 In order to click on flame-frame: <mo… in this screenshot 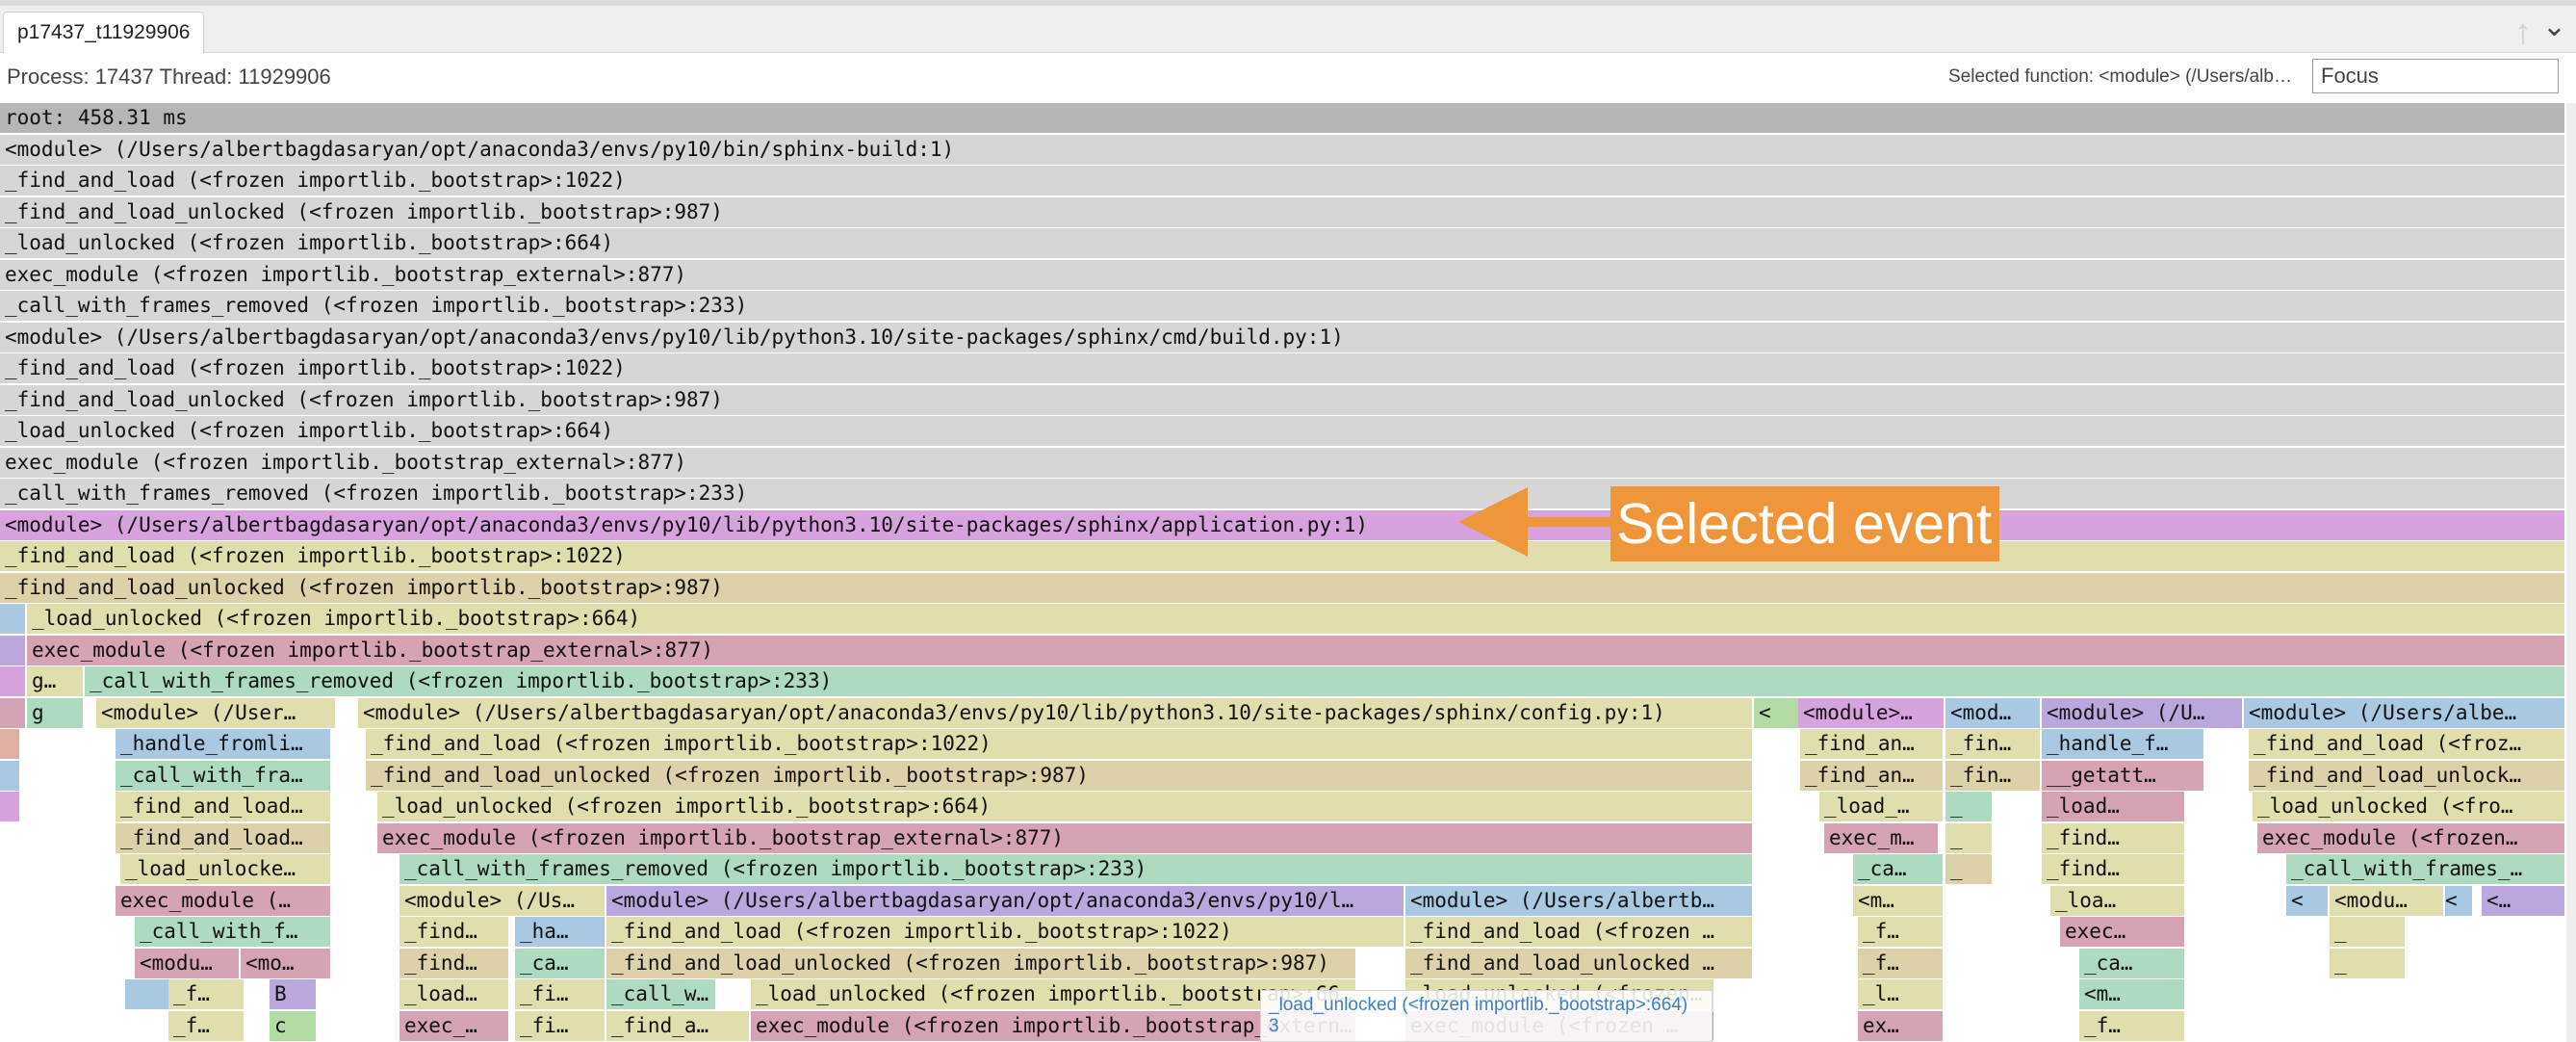, I will do `click(287, 963)`.